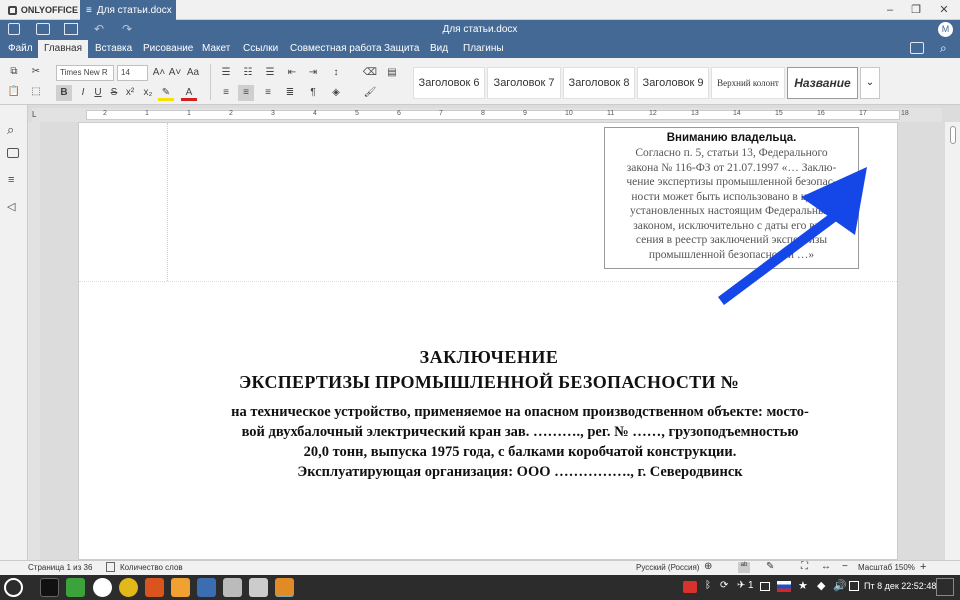  I want to click on highlight-icon: ✎, so click(166, 93).